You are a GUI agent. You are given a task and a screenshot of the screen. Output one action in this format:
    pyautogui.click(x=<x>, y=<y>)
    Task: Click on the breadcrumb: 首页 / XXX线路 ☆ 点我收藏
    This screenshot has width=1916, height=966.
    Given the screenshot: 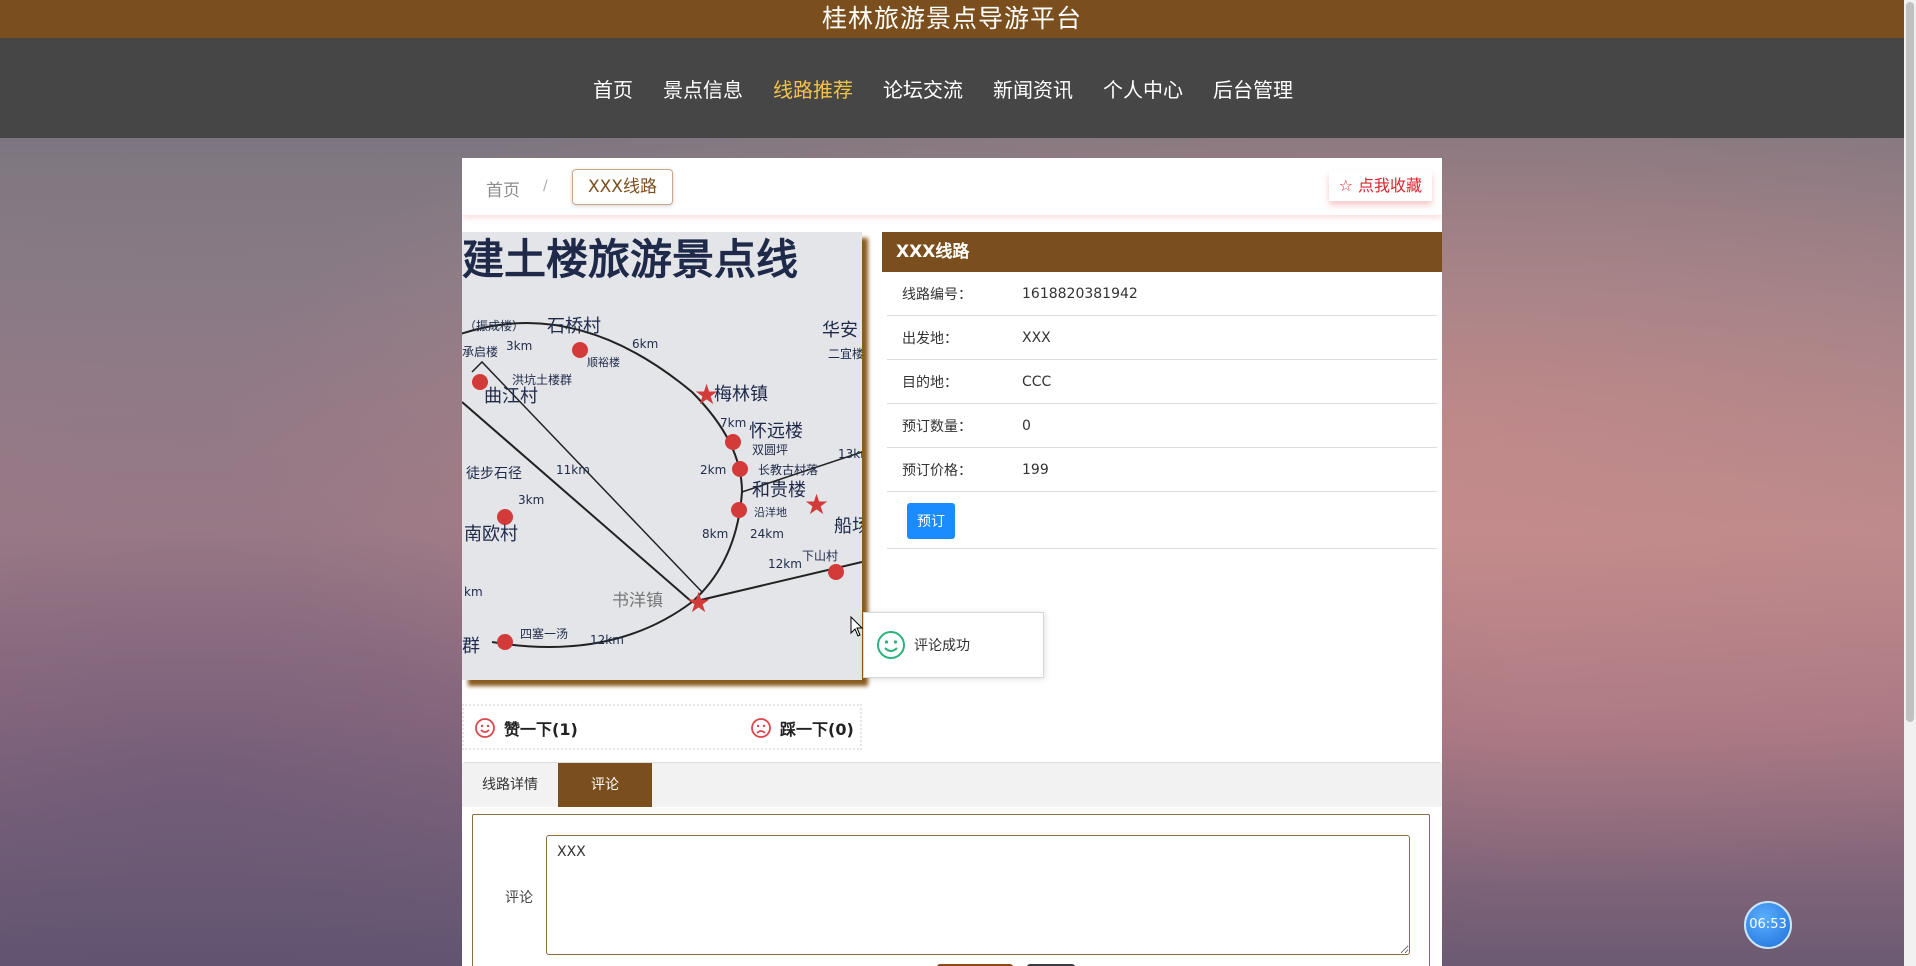 What is the action you would take?
    pyautogui.click(x=952, y=186)
    